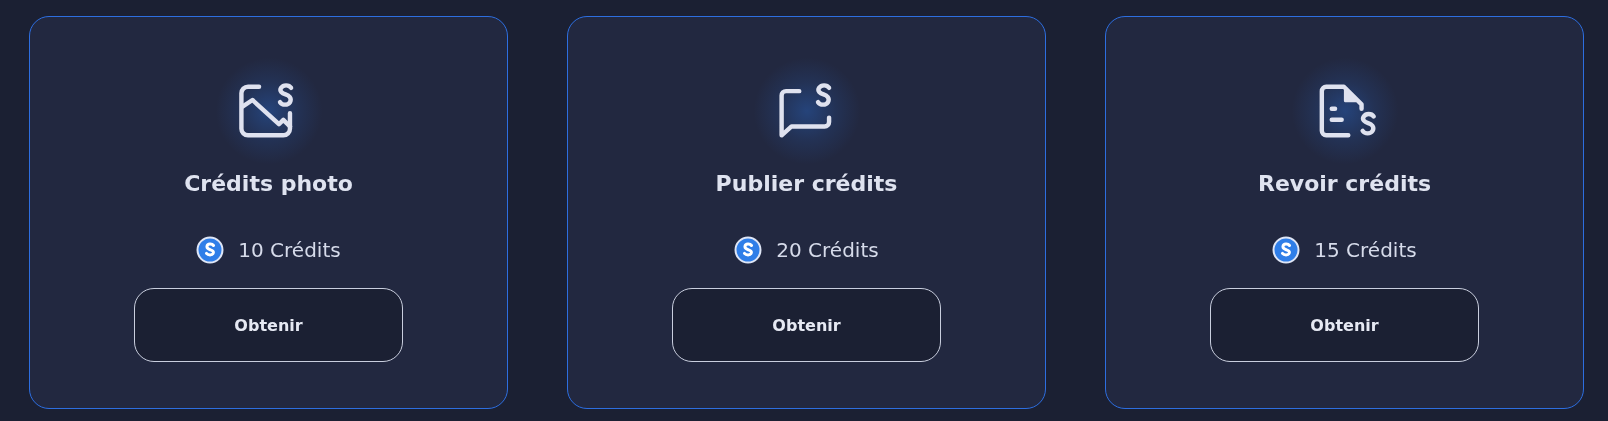 This screenshot has width=1608, height=421. What do you see at coordinates (1365, 250) in the screenshot?
I see `credit-price: 15 Crédits` at bounding box center [1365, 250].